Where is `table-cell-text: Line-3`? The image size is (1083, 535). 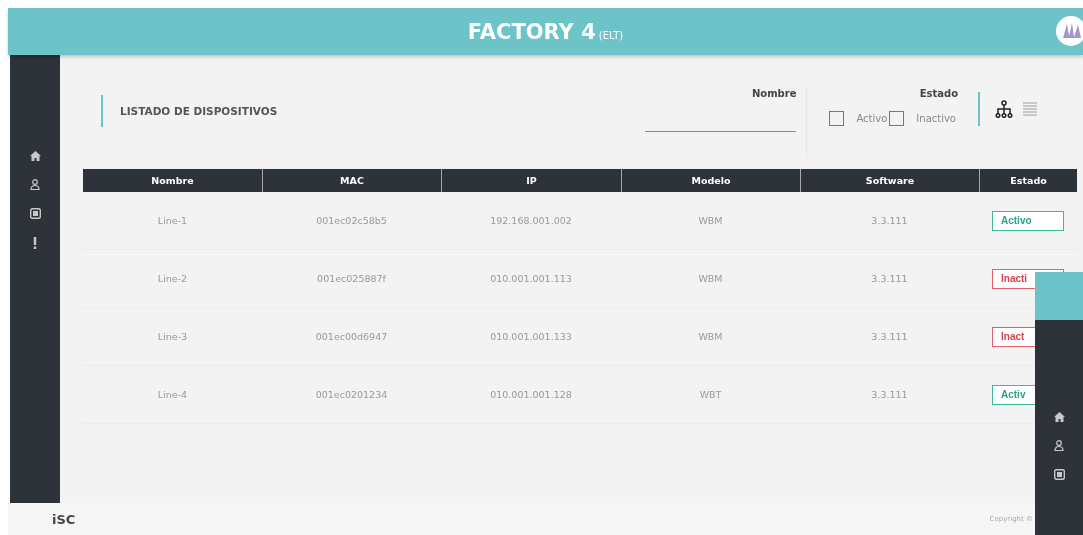 table-cell-text: Line-3 is located at coordinates (172, 336).